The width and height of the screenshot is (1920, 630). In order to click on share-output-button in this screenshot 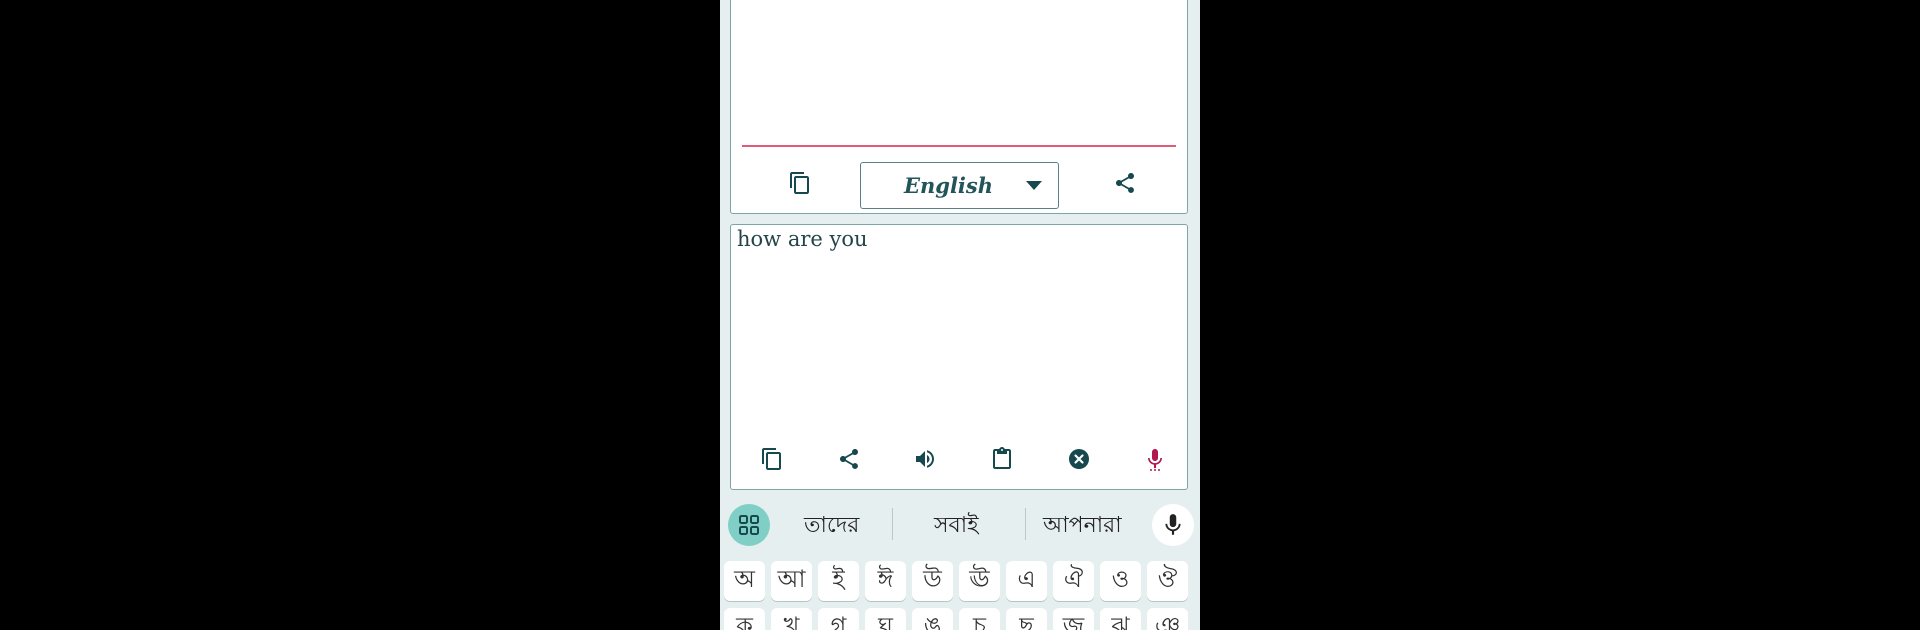, I will do `click(1125, 183)`.